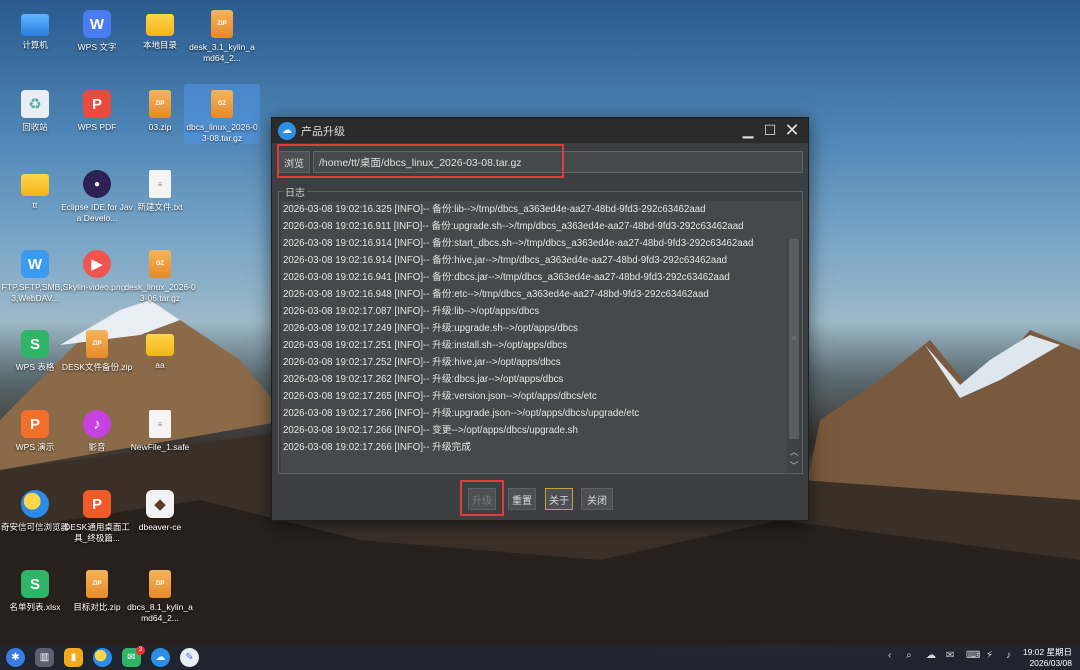  Describe the element at coordinates (889, 655) in the screenshot. I see `tray-expand-icon: ‹` at that location.